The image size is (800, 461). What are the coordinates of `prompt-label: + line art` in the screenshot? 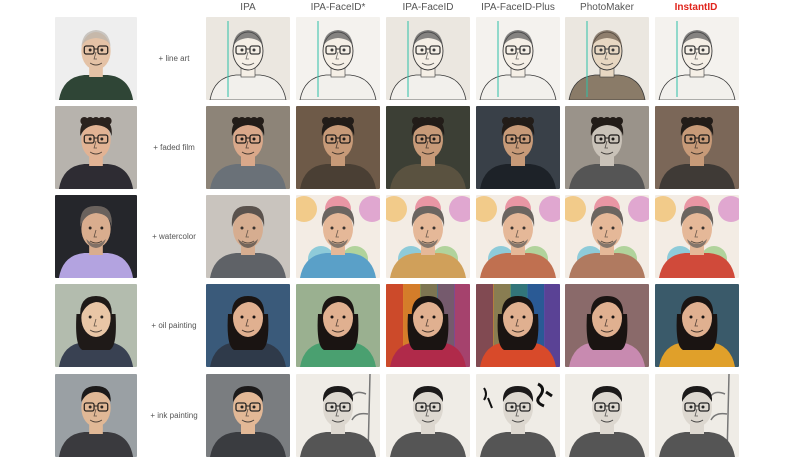 It's located at (174, 58).